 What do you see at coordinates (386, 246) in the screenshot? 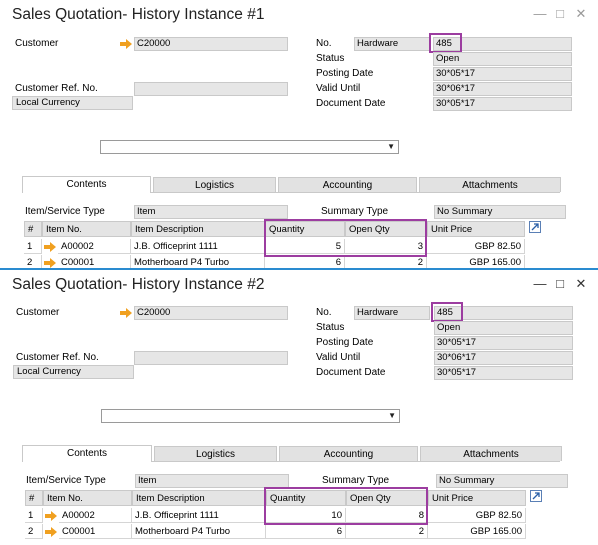
I see `row-1-open-qty: 3` at bounding box center [386, 246].